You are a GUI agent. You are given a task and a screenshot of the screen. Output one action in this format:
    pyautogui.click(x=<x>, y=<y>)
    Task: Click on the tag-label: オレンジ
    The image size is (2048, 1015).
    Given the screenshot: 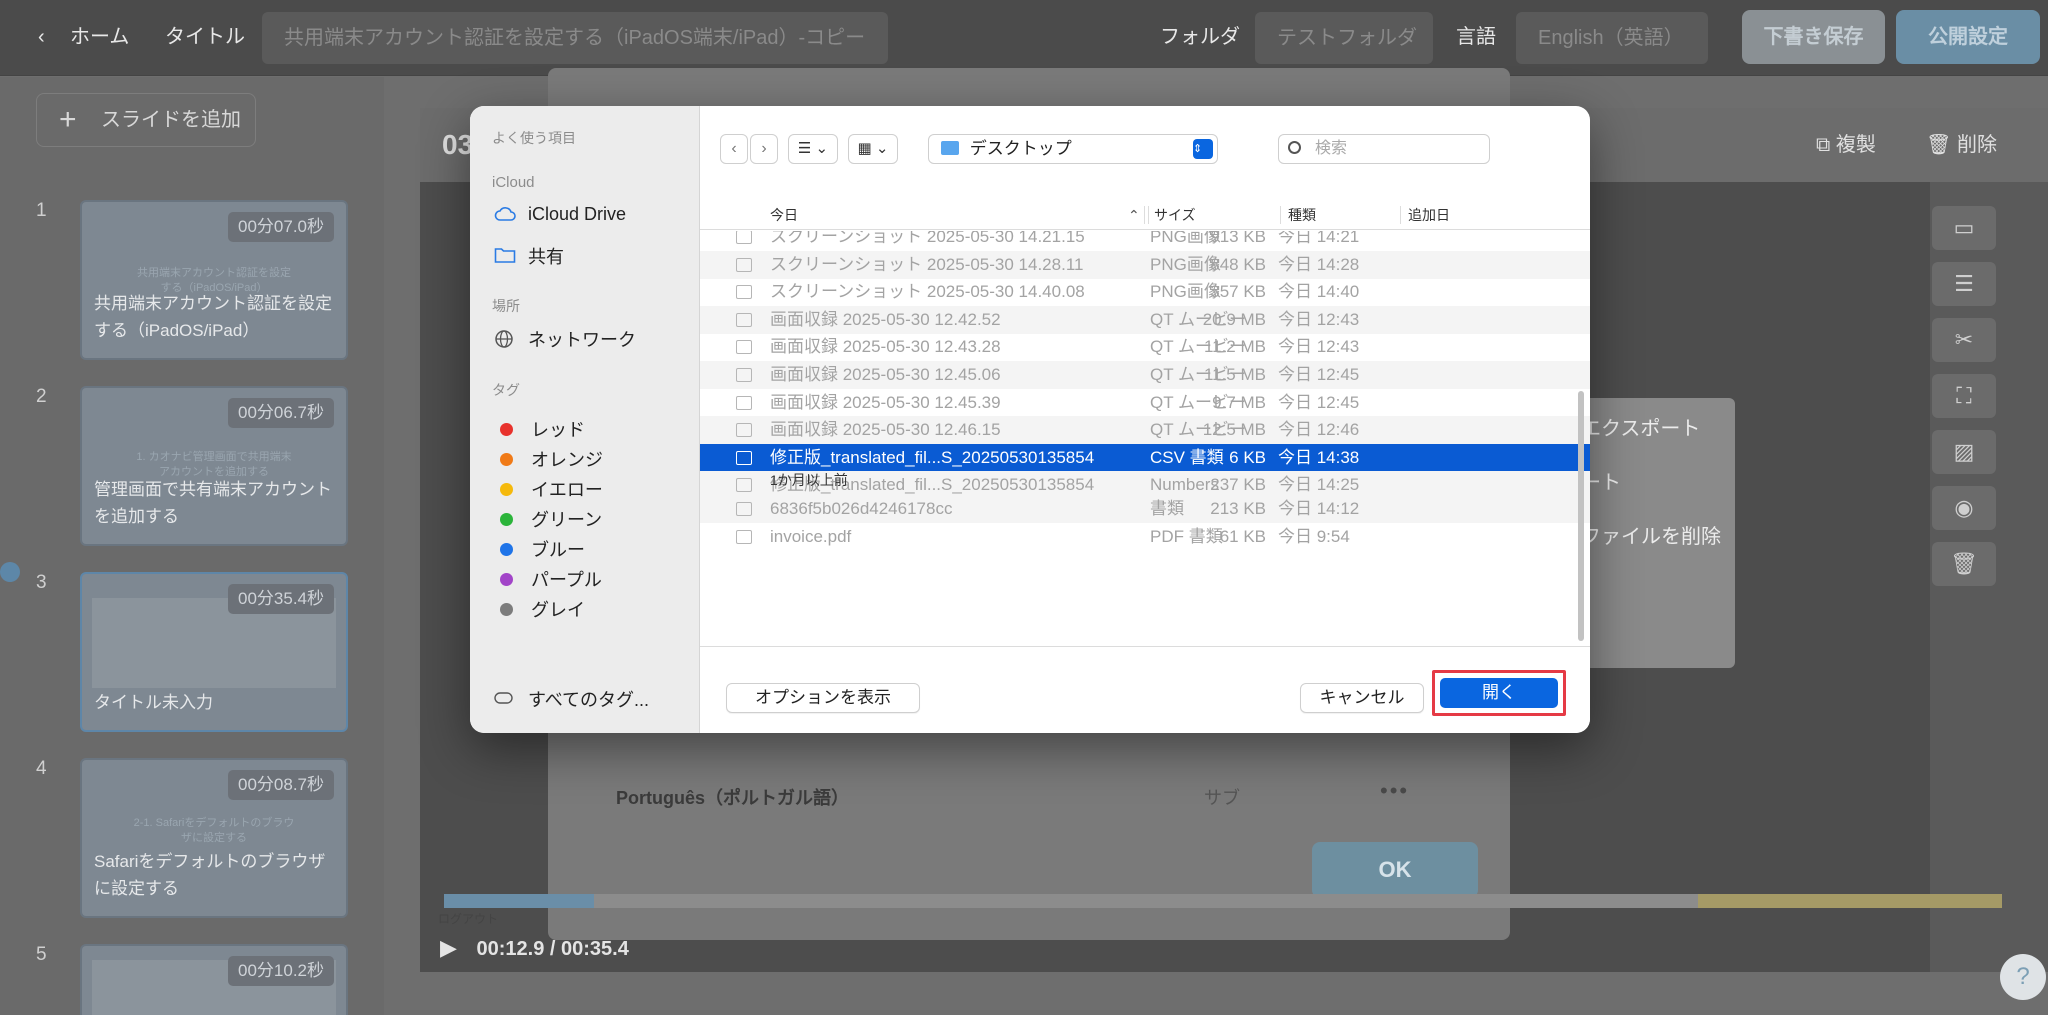 What is the action you would take?
    pyautogui.click(x=567, y=460)
    